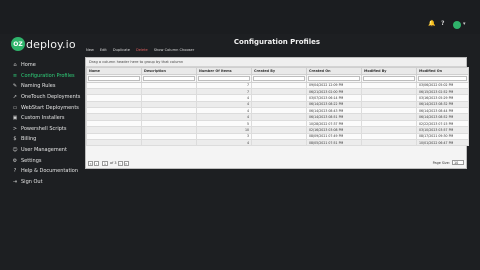  I want to click on gear-icon: ⚙, so click(15, 160).